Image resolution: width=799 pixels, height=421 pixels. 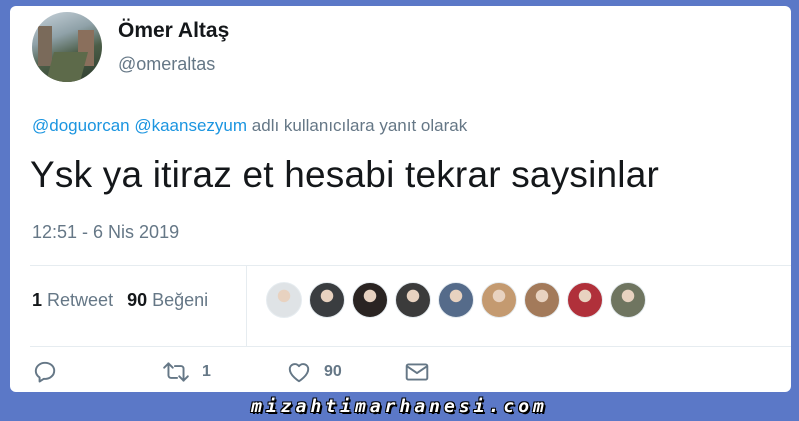 What do you see at coordinates (166, 64) in the screenshot?
I see `author-handle: @omeraltas` at bounding box center [166, 64].